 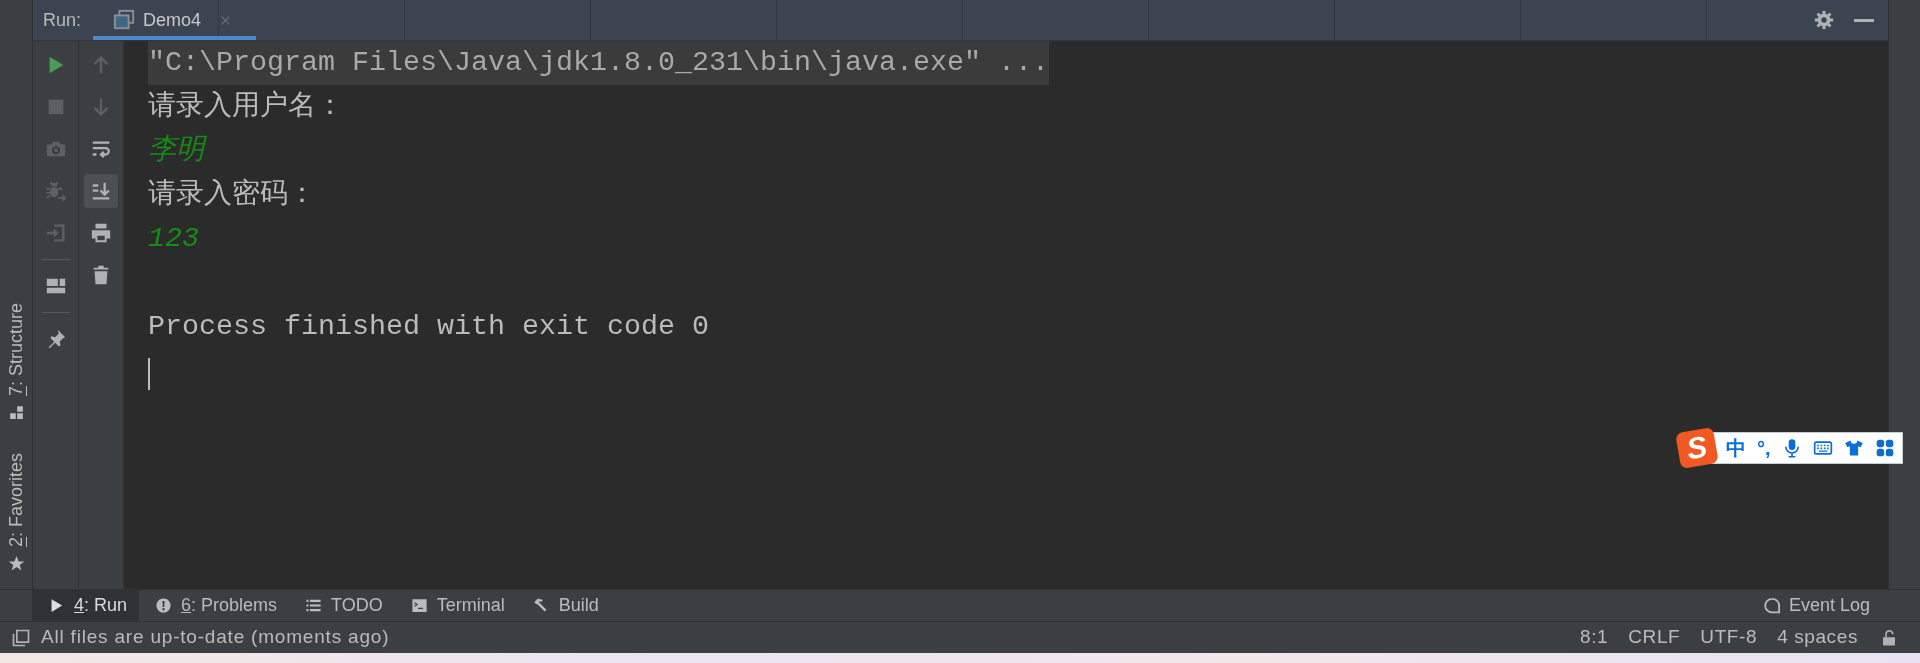 I want to click on tool-window-tab: 2: Favorites, so click(x=16, y=512).